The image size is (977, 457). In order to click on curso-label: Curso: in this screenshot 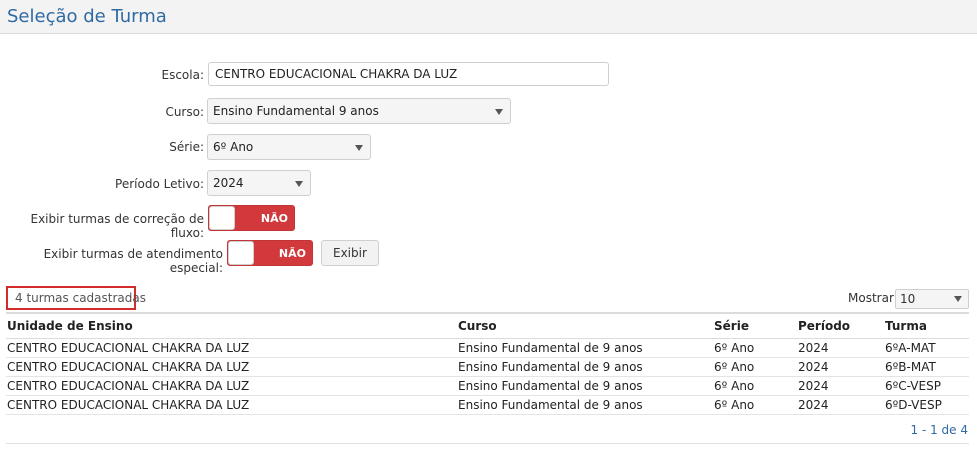, I will do `click(184, 112)`.